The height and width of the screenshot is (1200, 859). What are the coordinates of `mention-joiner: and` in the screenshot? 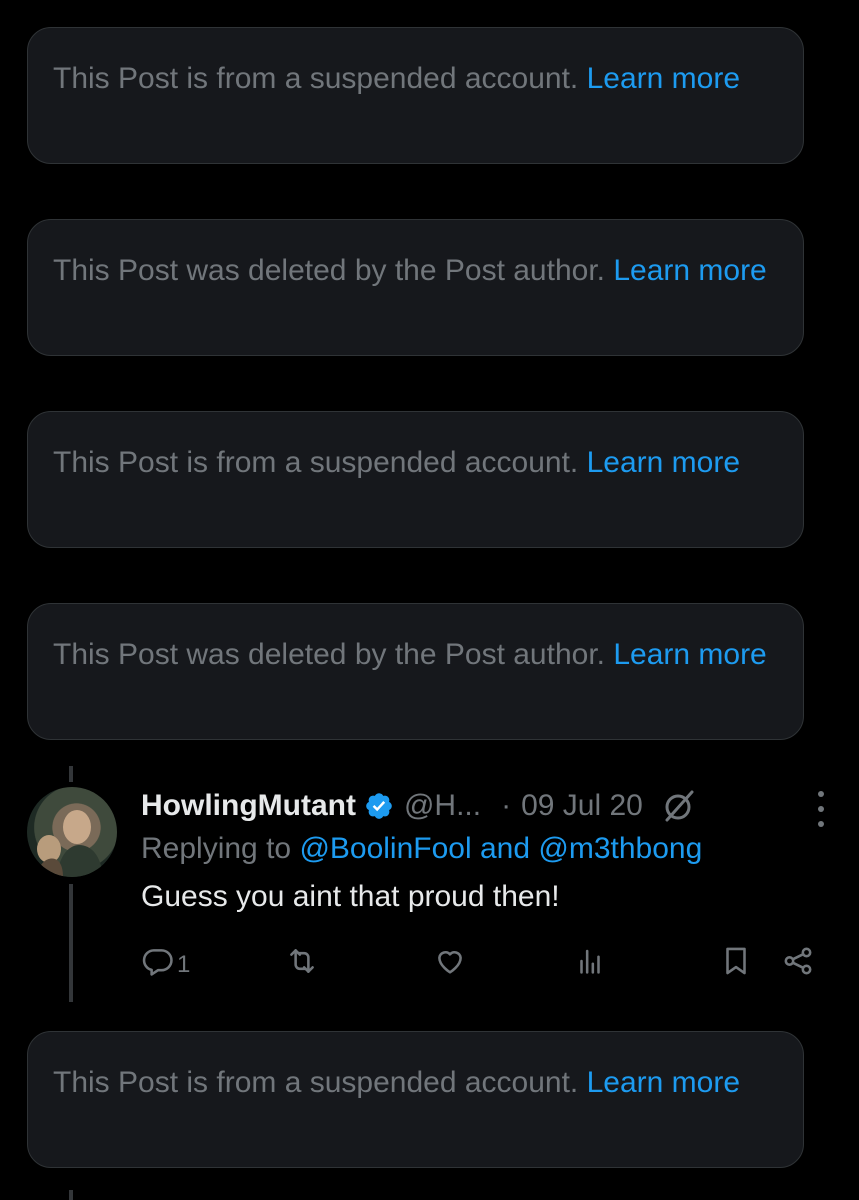 It's located at (505, 848).